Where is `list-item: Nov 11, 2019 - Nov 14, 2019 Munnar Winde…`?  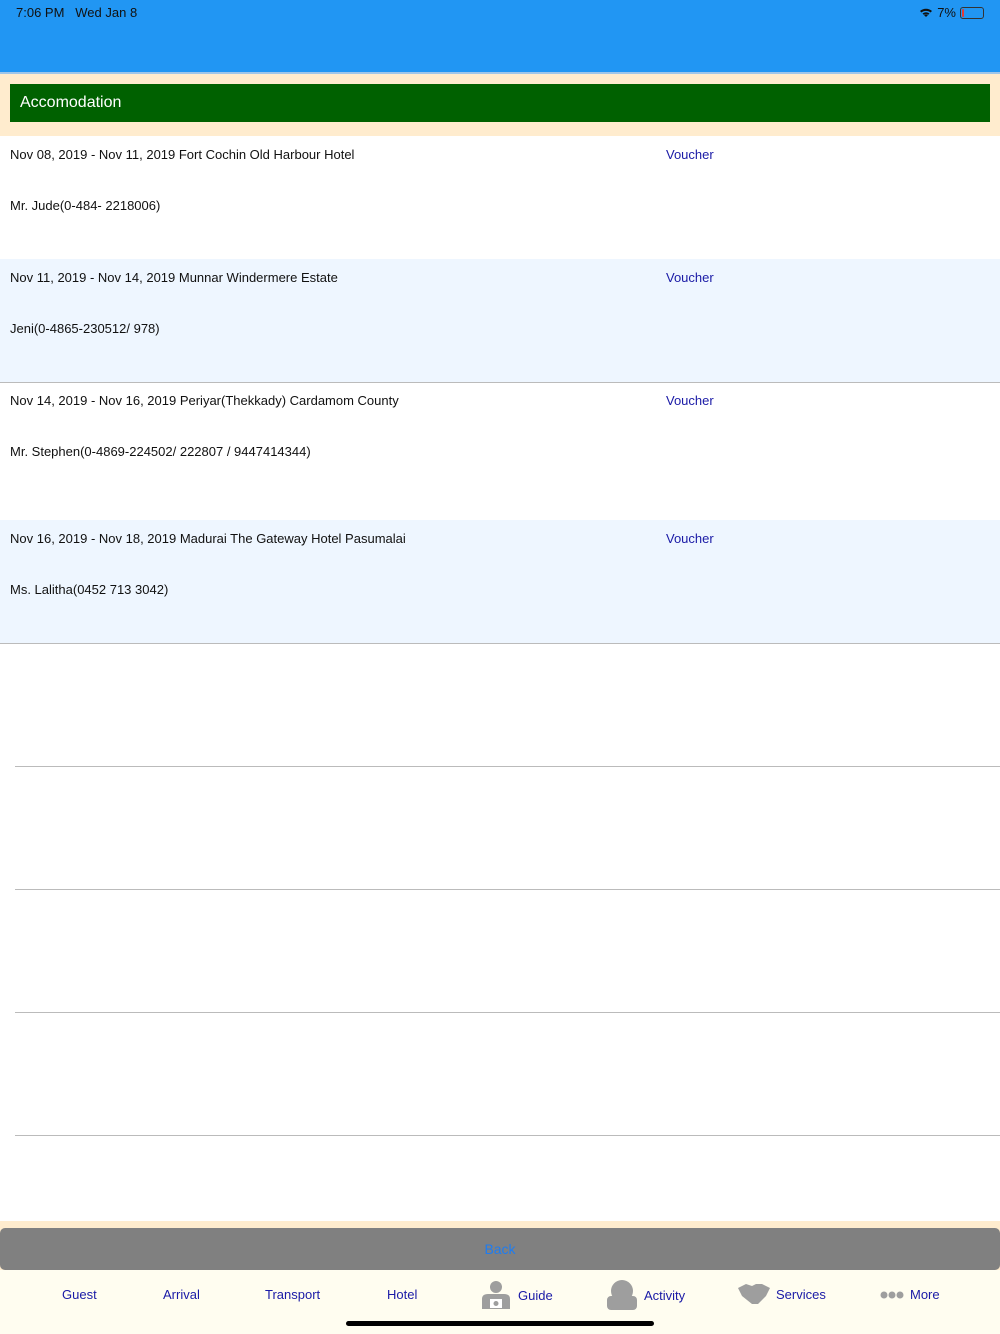
list-item: Nov 11, 2019 - Nov 14, 2019 Munnar Winde… is located at coordinates (500, 321).